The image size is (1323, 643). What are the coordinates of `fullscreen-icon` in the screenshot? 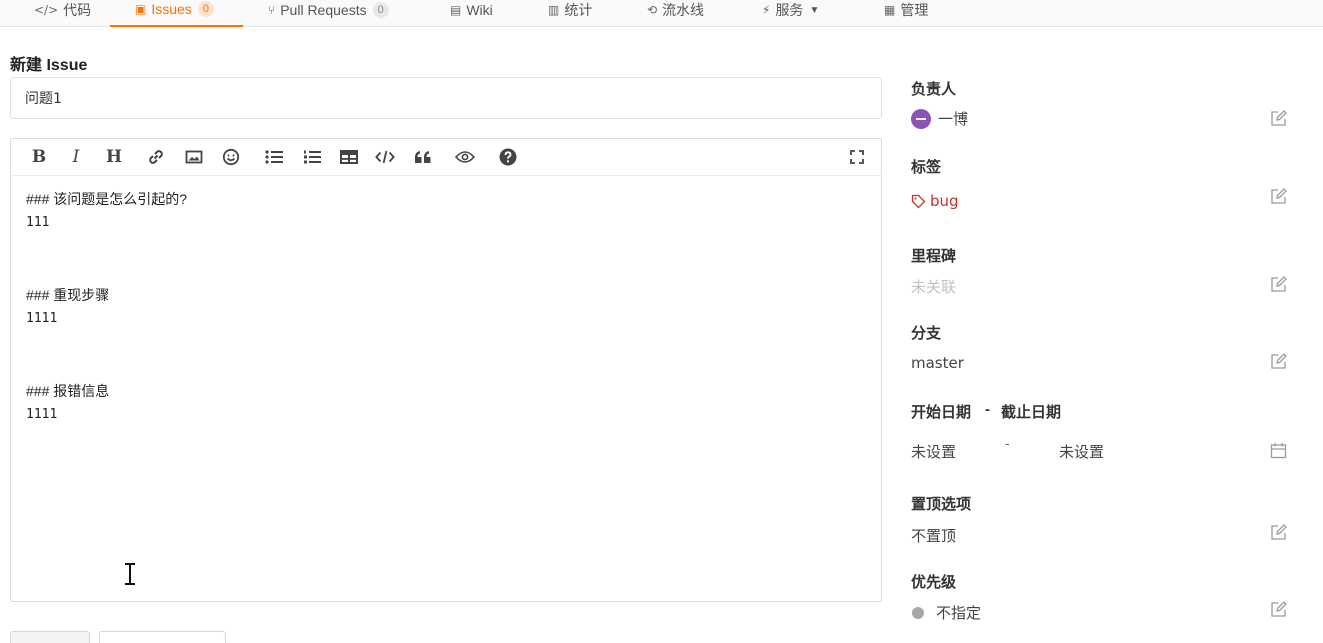 It's located at (857, 157).